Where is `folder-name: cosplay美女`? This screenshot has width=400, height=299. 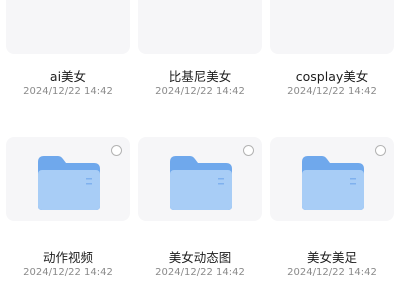
folder-name: cosplay美女 is located at coordinates (332, 76).